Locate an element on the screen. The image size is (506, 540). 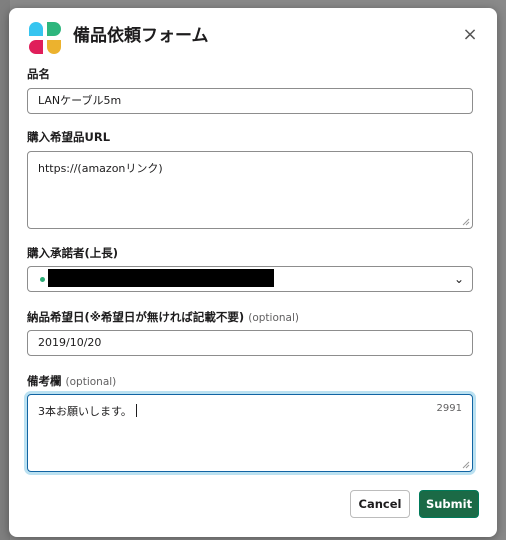
approver-label: 購入承諾者(上長) is located at coordinates (73, 253).